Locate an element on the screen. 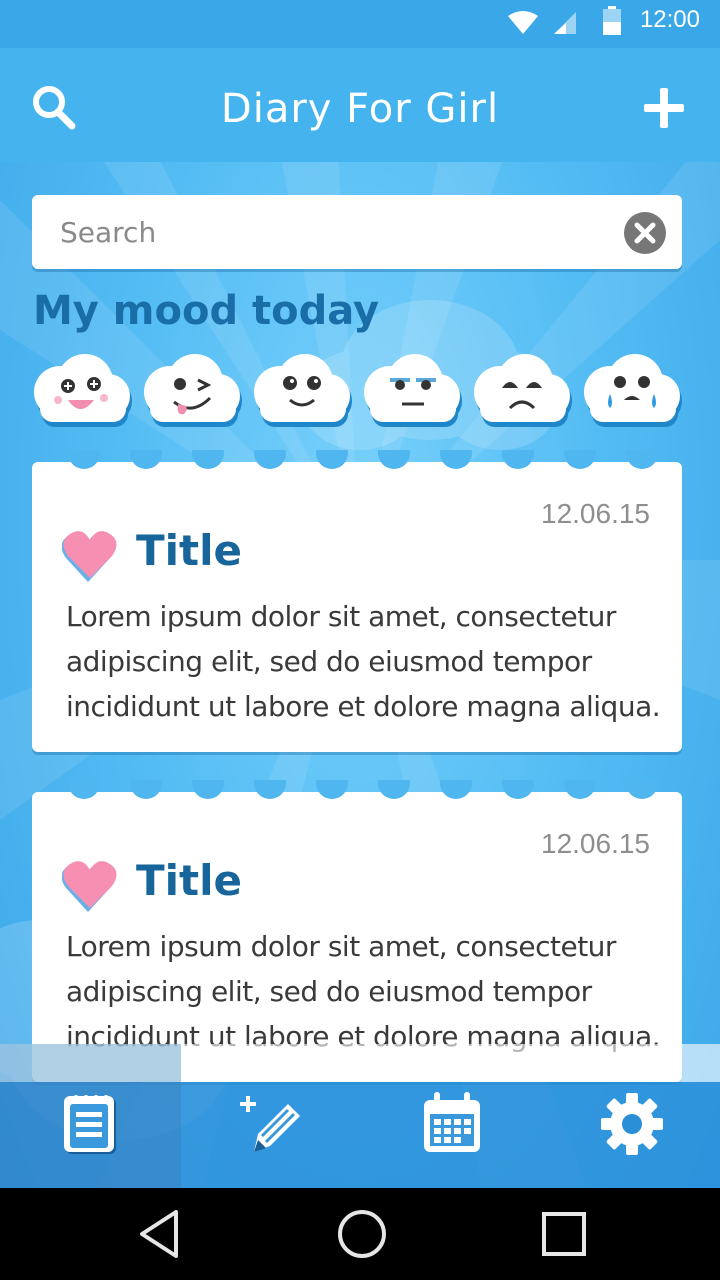 The image size is (720, 1280). mood-delighted-button is located at coordinates (82, 392).